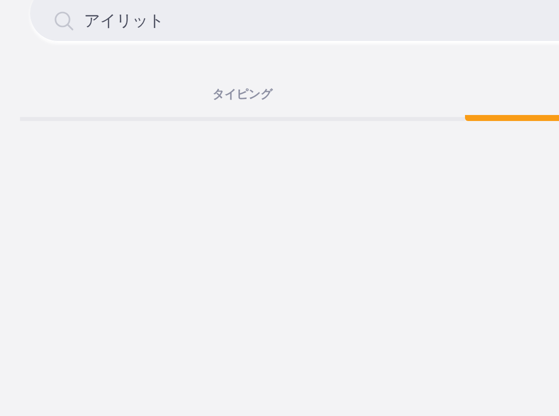 The height and width of the screenshot is (416, 559). I want to click on search-bar: アイリット, so click(294, 21).